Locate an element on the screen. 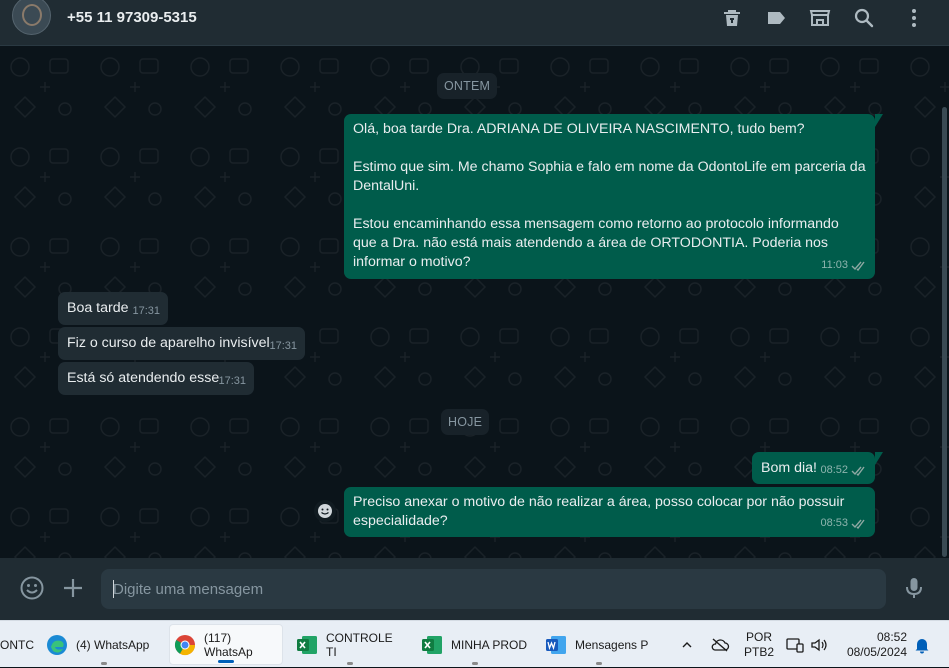 The height and width of the screenshot is (668, 949). input-language: POR PTB2 is located at coordinates (759, 645).